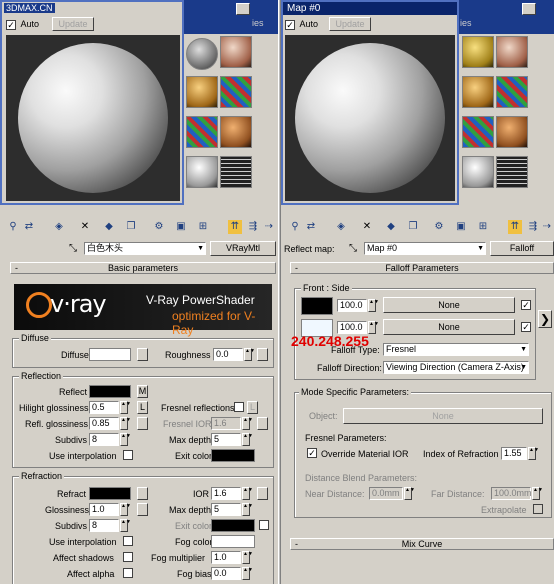 Image resolution: width=554 pixels, height=584 pixels. Describe the element at coordinates (128, 557) in the screenshot. I see `affect-shadows-checkbox` at that location.